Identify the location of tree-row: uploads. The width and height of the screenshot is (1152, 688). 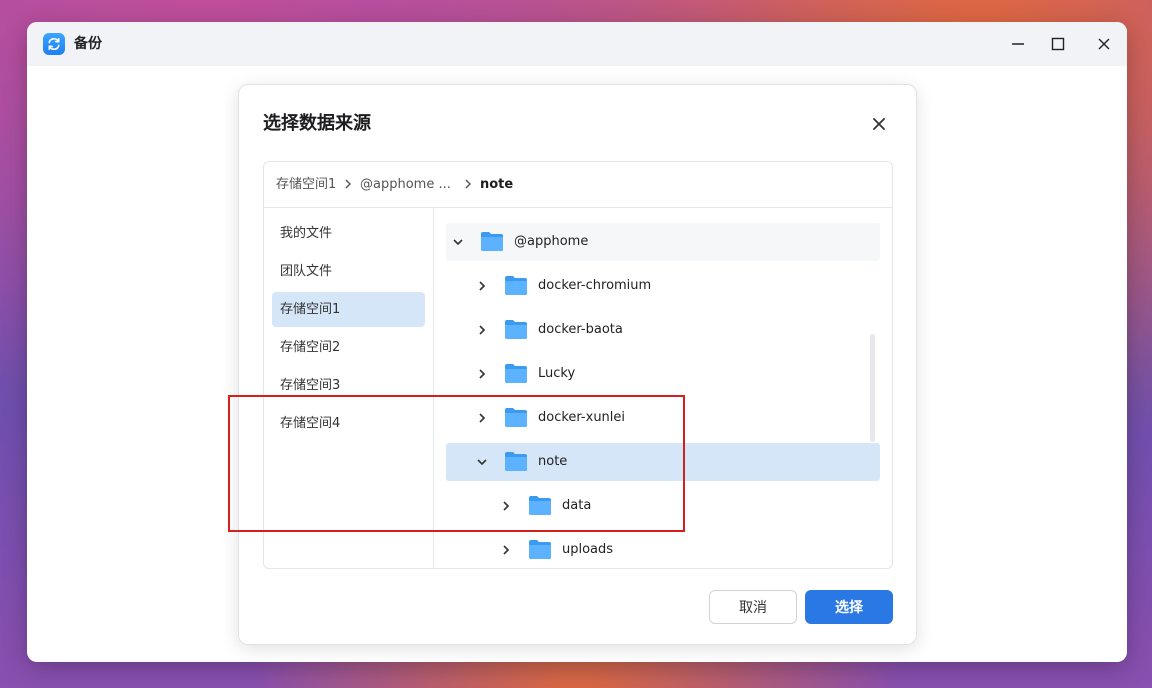
(663, 549).